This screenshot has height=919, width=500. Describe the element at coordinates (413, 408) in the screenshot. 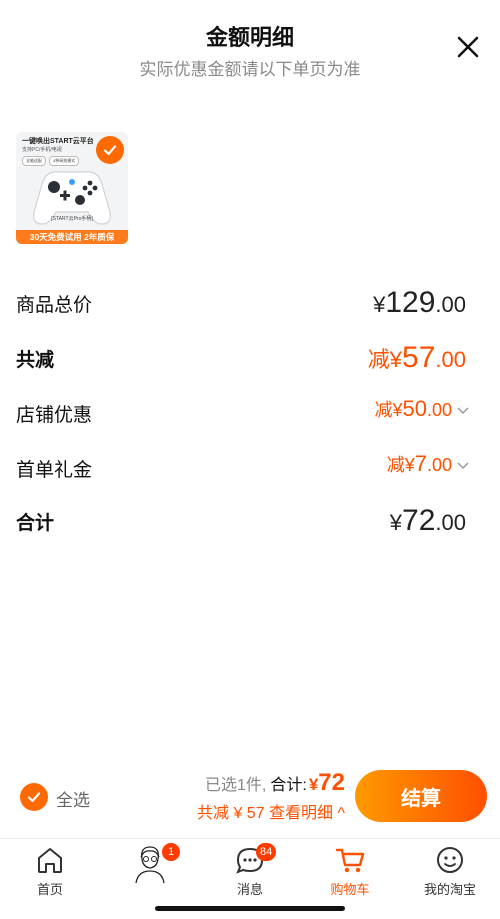

I see `store-discount-value: 减¥ 50.00` at that location.